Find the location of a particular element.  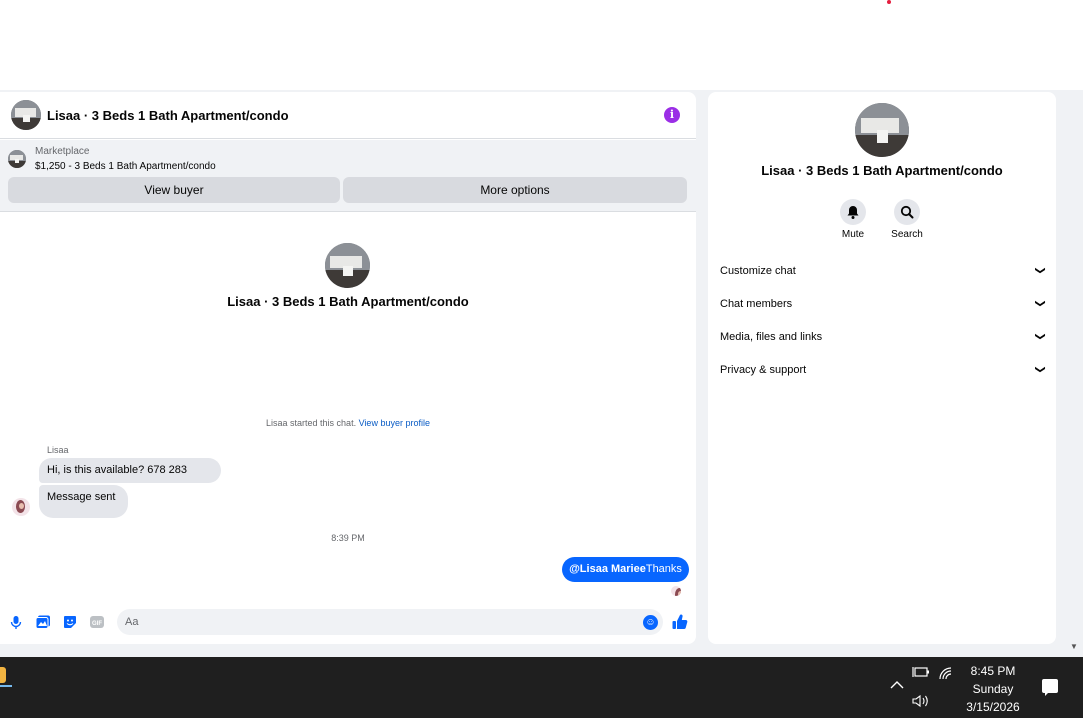

emoji-icon: ☺ is located at coordinates (650, 622).